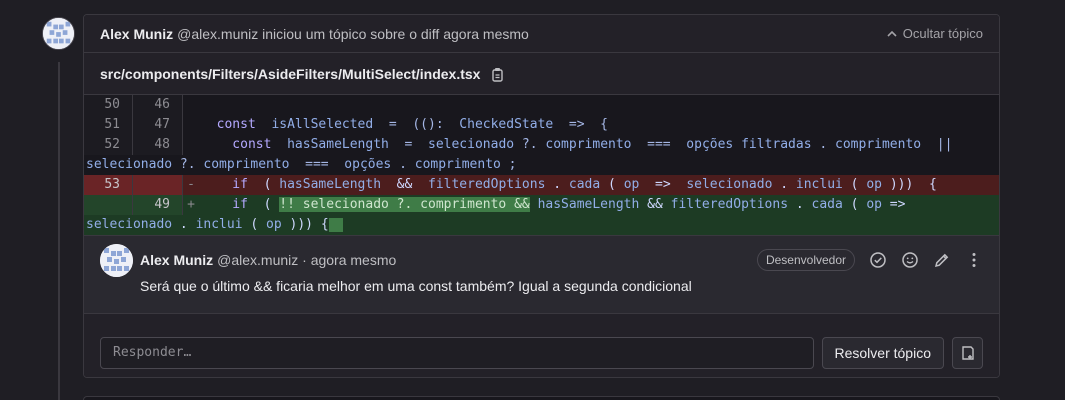  I want to click on comment-actions, so click(926, 260).